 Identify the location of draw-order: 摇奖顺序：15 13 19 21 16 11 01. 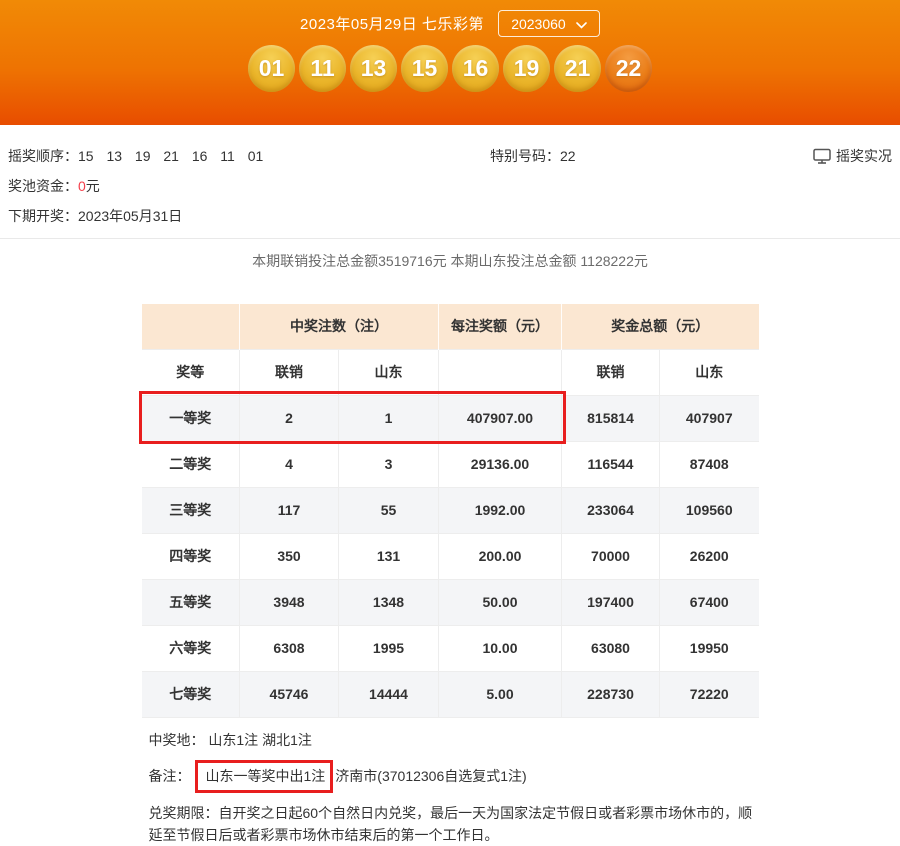
(249, 156).